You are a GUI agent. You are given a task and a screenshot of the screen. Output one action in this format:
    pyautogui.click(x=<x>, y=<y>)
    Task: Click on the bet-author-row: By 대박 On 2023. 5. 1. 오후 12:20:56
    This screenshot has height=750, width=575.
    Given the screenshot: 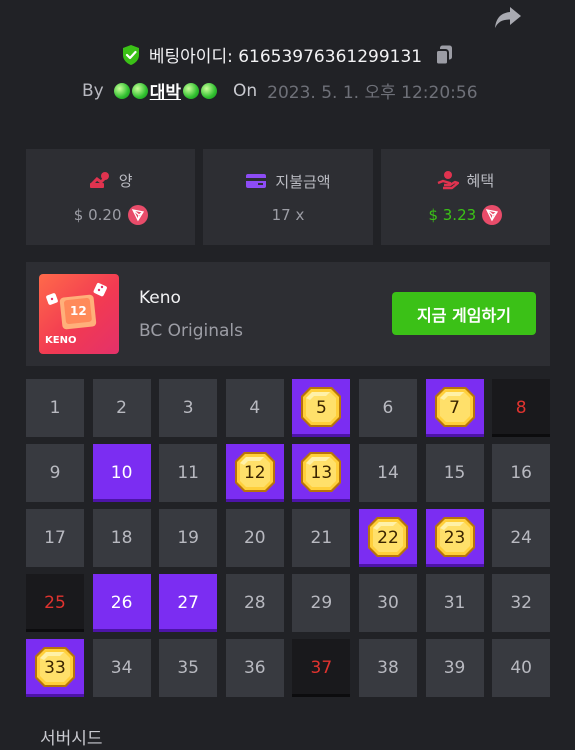 What is the action you would take?
    pyautogui.click(x=280, y=91)
    